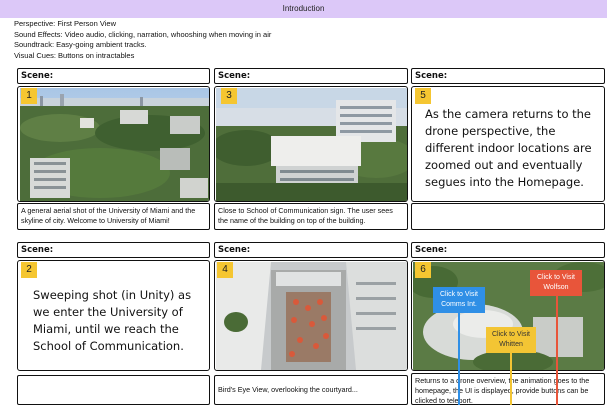 The height and width of the screenshot is (405, 607). What do you see at coordinates (508, 76) in the screenshot?
I see `scene-label-5: Scene:` at bounding box center [508, 76].